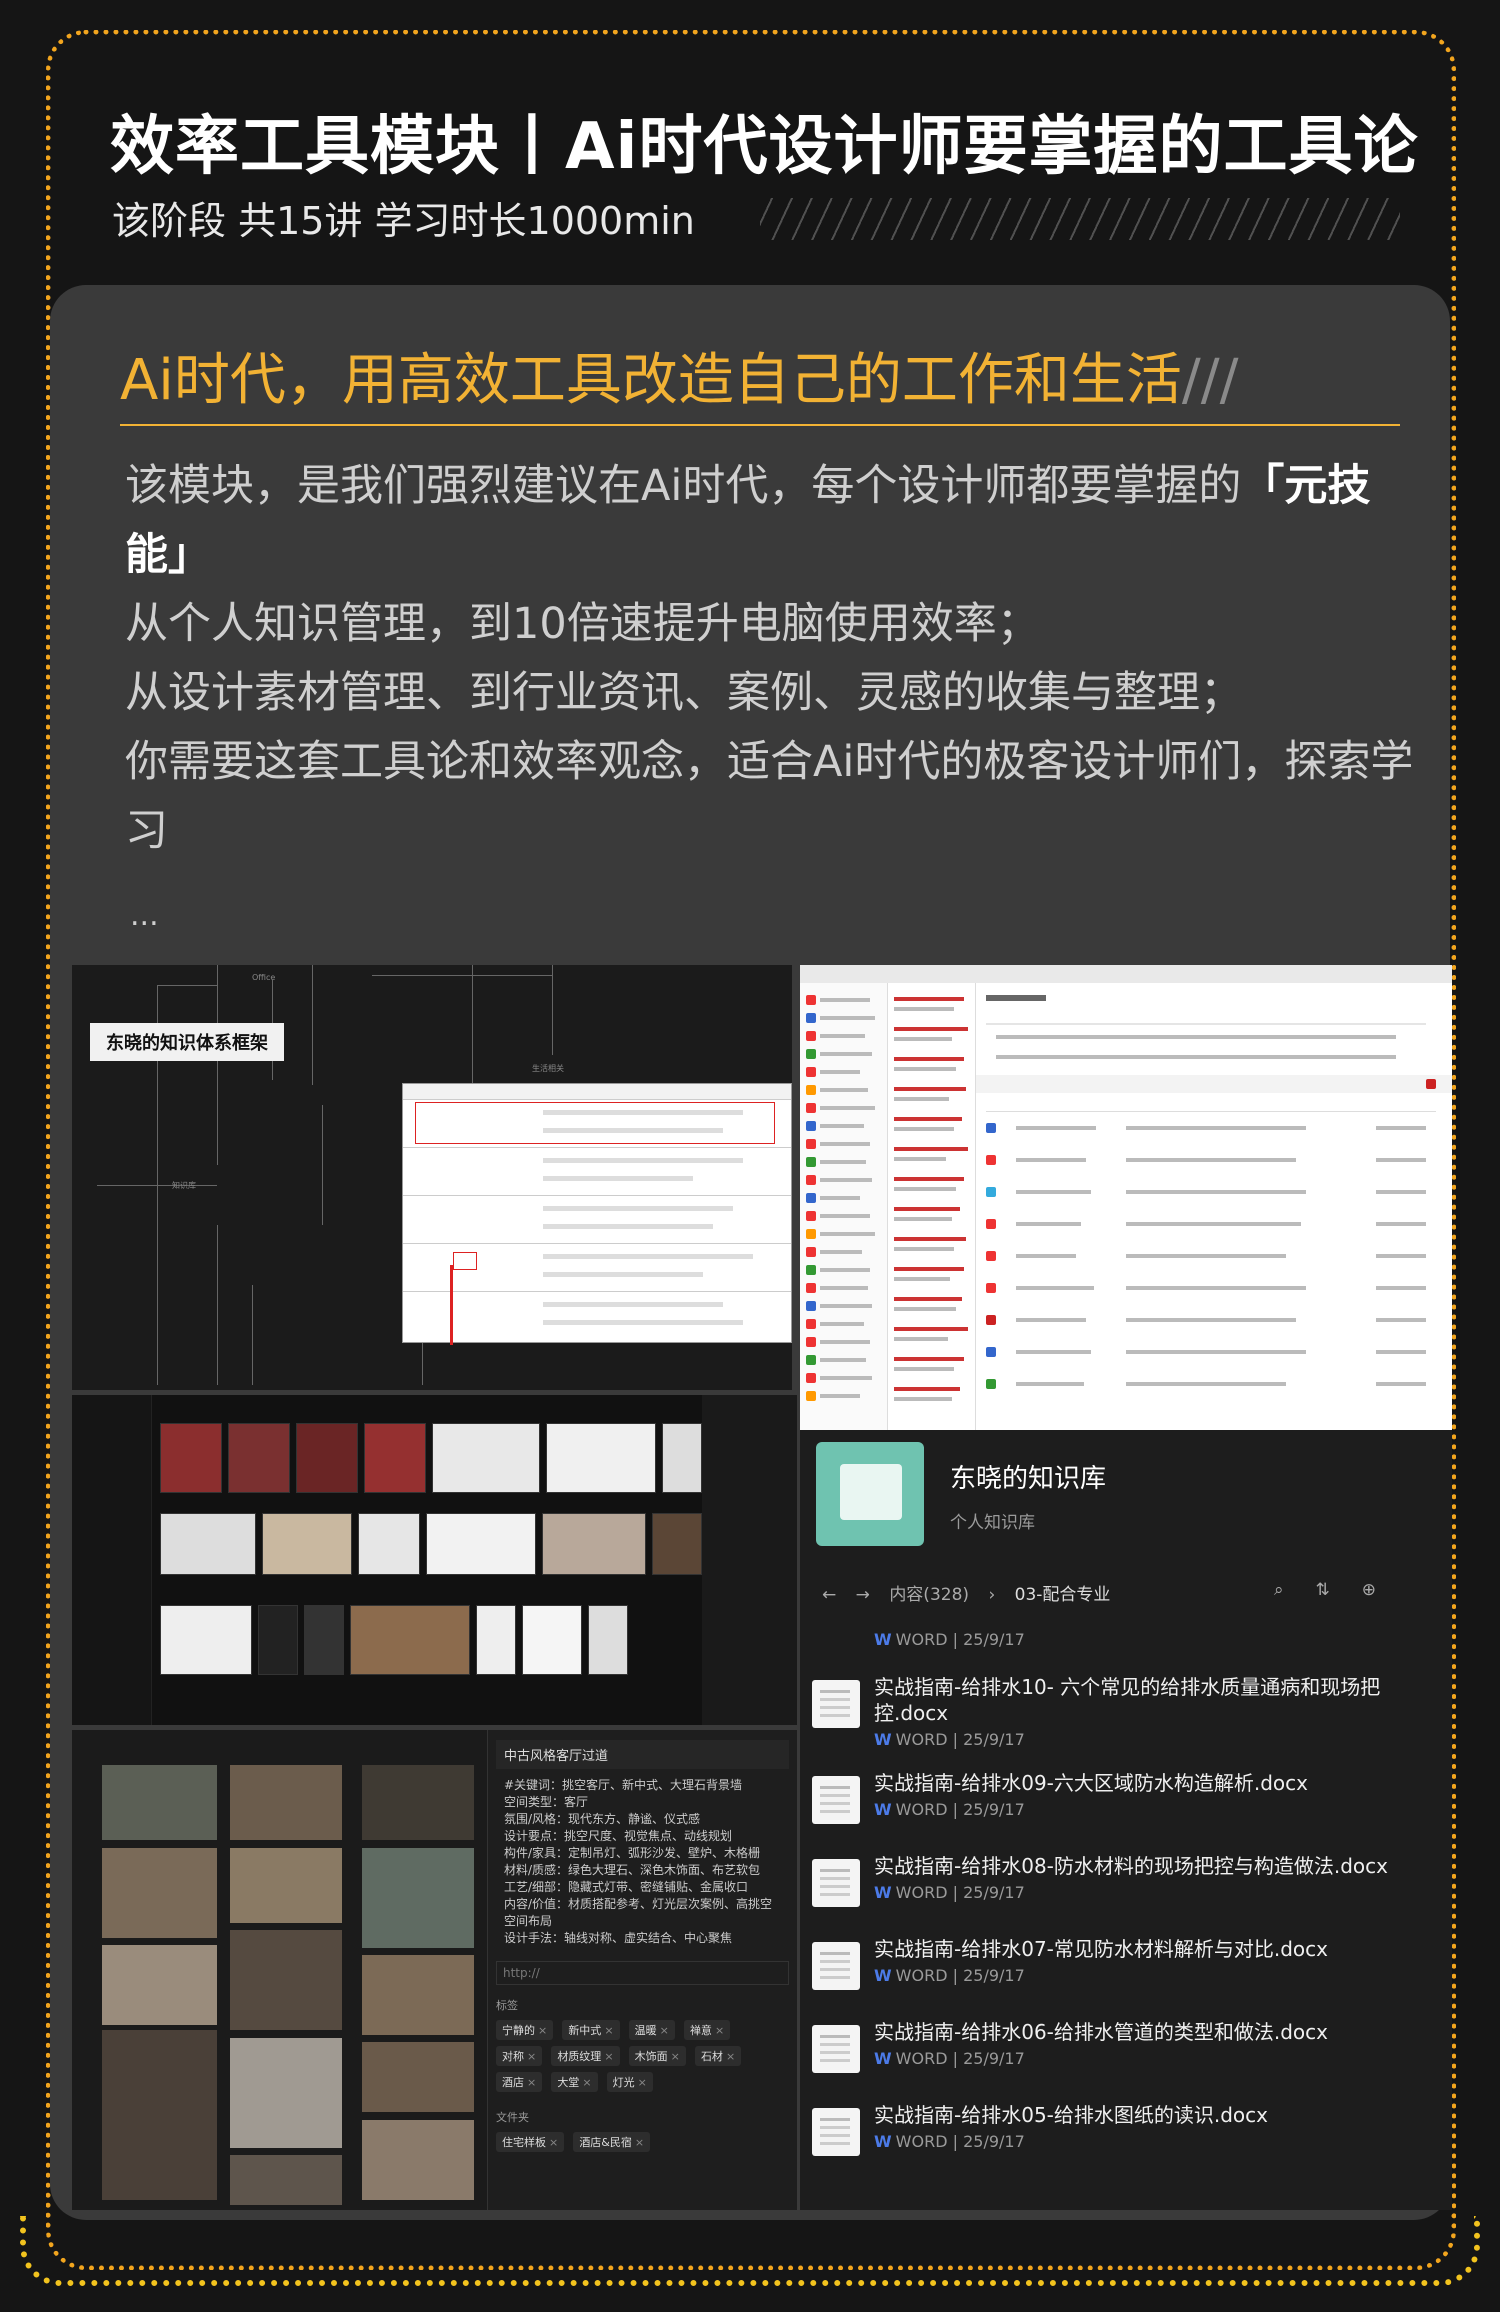 Image resolution: width=1500 pixels, height=2312 pixels. I want to click on kb-navbar: ← → 内容(328) › 03-配合专业 ⌕ ⇅ ⊕, so click(1132, 1593).